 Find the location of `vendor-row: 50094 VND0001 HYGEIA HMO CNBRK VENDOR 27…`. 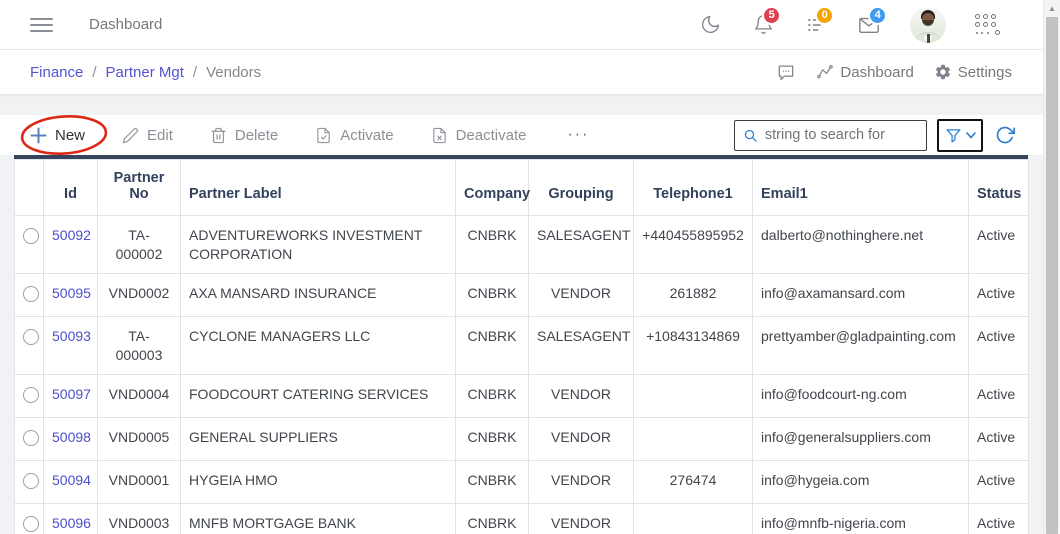

vendor-row: 50094 VND0001 HYGEIA HMO CNBRK VENDOR 27… is located at coordinates (521, 482).